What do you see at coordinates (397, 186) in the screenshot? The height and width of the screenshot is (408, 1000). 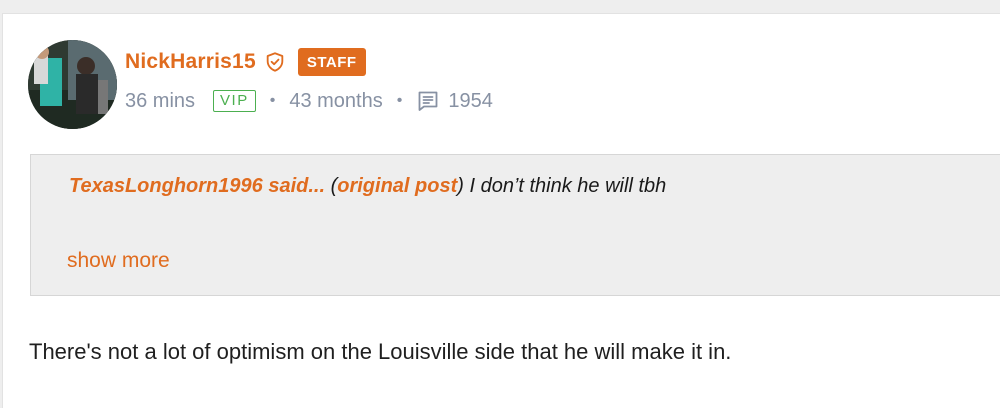 I see `original-post-link: original post` at bounding box center [397, 186].